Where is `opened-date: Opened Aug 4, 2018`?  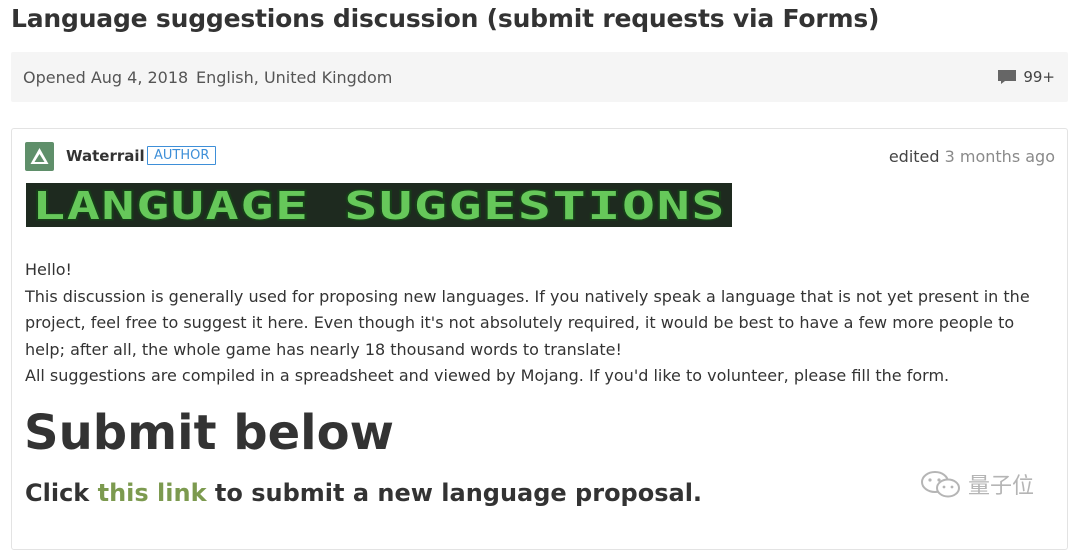
opened-date: Opened Aug 4, 2018 is located at coordinates (106, 77).